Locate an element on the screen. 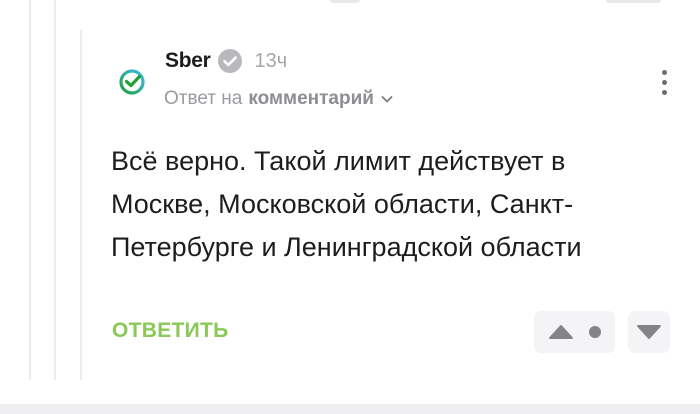 This screenshot has width=700, height=414. reply-to-link: Ответ на комментарий is located at coordinates (279, 99).